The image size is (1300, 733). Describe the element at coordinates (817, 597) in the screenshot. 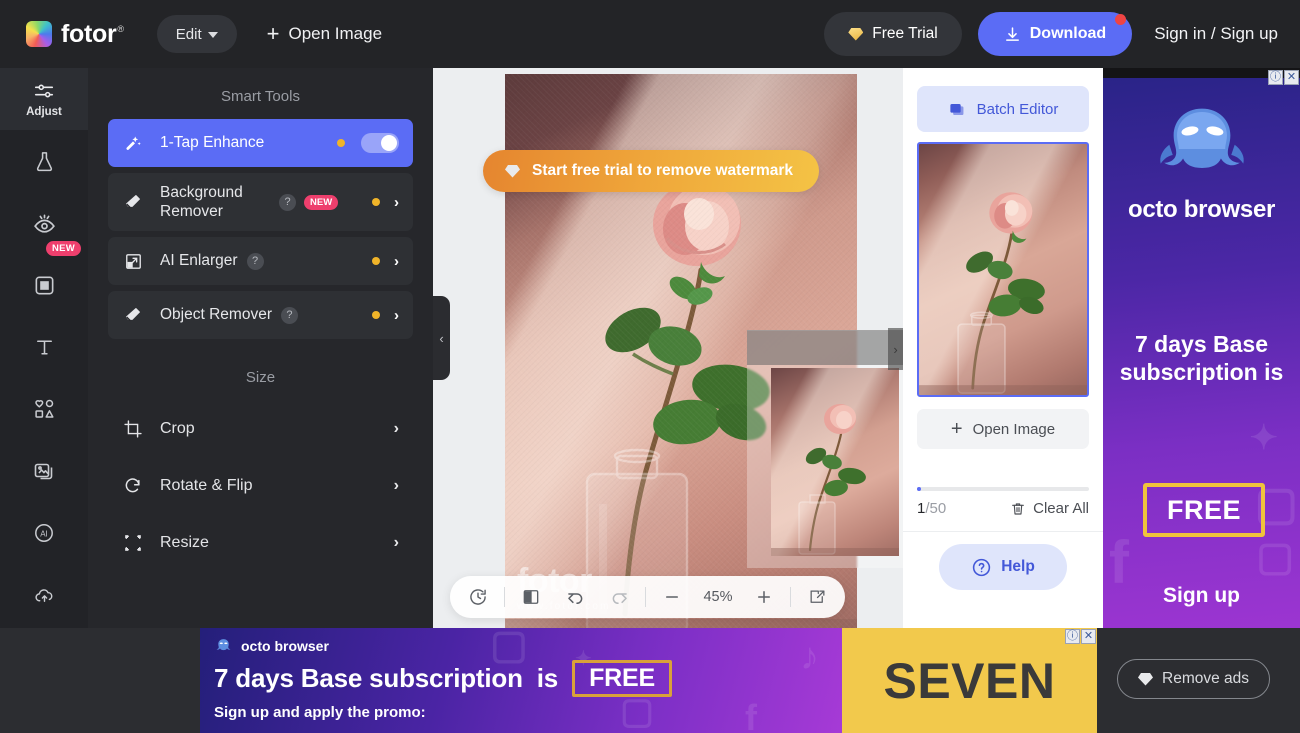

I see `fit-screen-button` at that location.